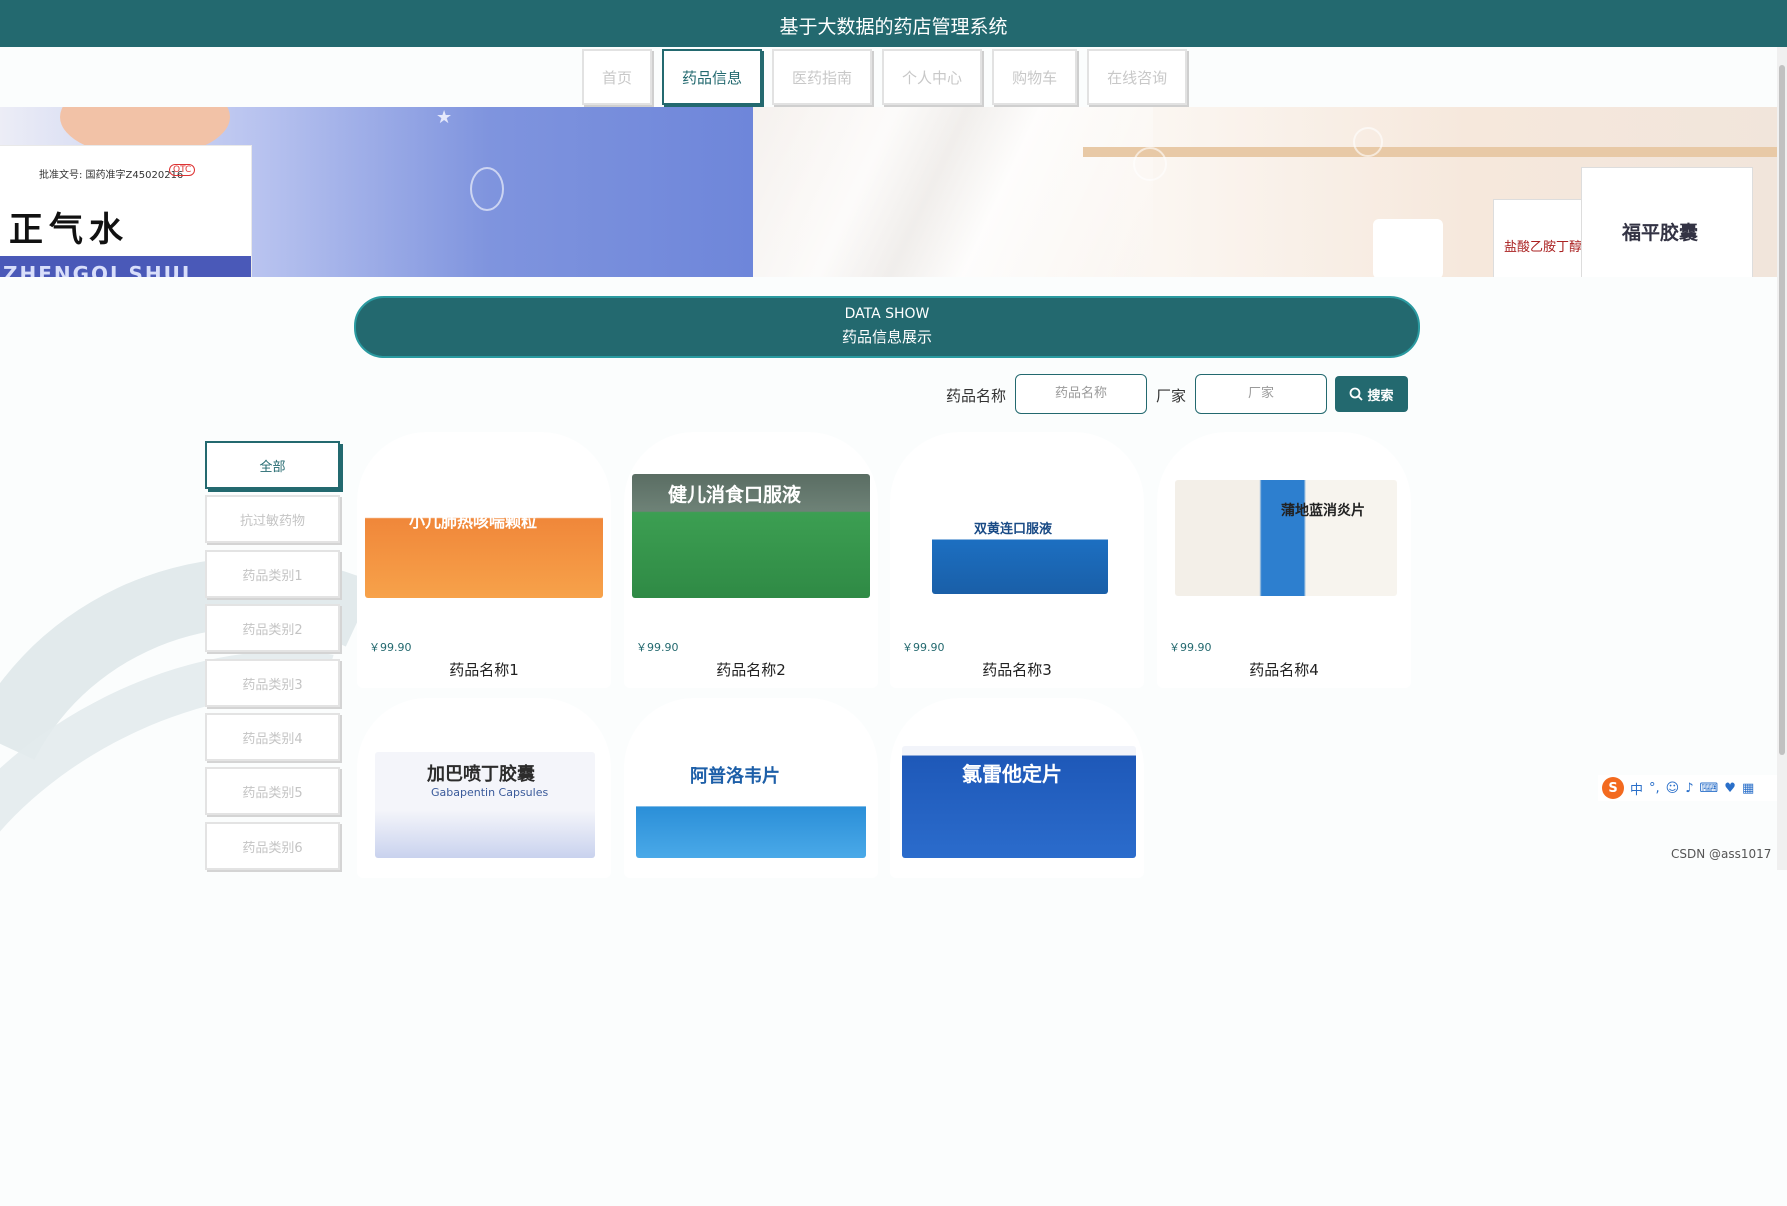 This screenshot has width=1787, height=1206. What do you see at coordinates (1323, 511) in the screenshot?
I see `product-pack-text: 蒲地蓝消炎片` at bounding box center [1323, 511].